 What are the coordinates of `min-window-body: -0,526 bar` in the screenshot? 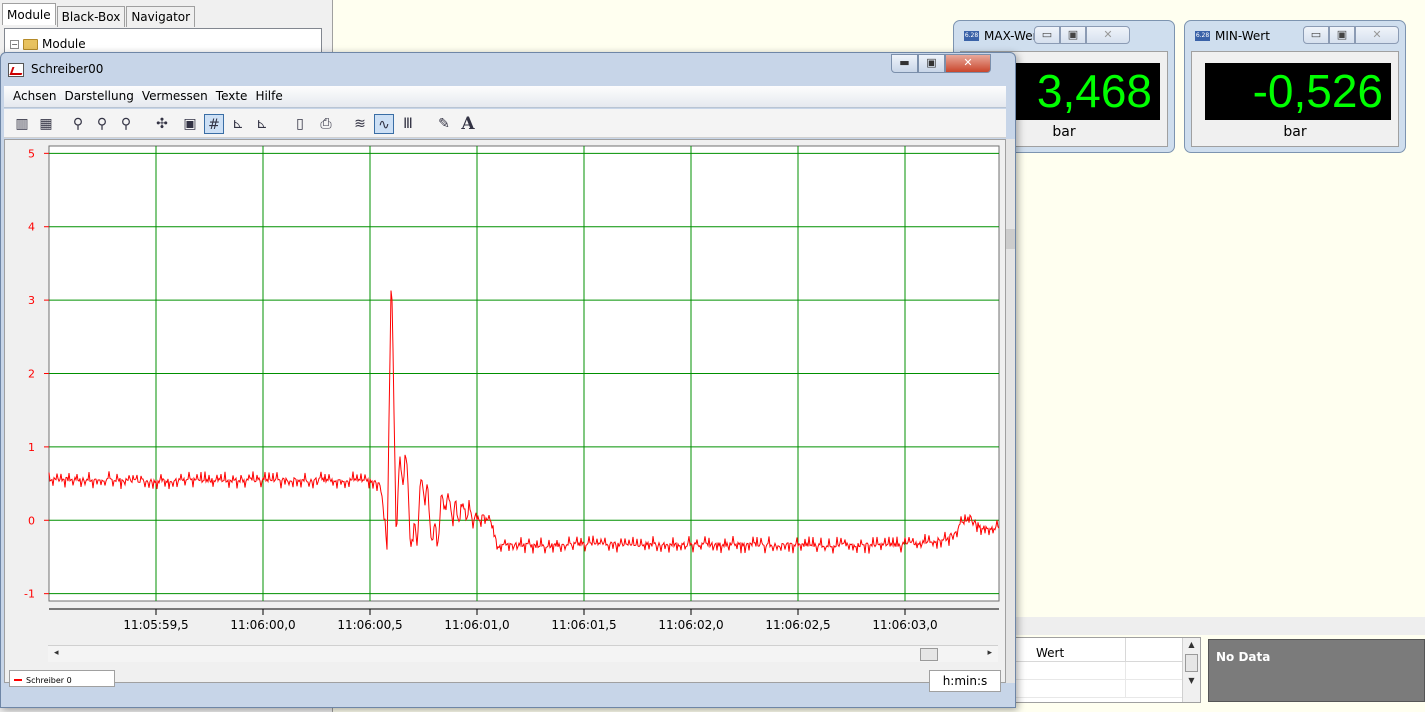 It's located at (1295, 99).